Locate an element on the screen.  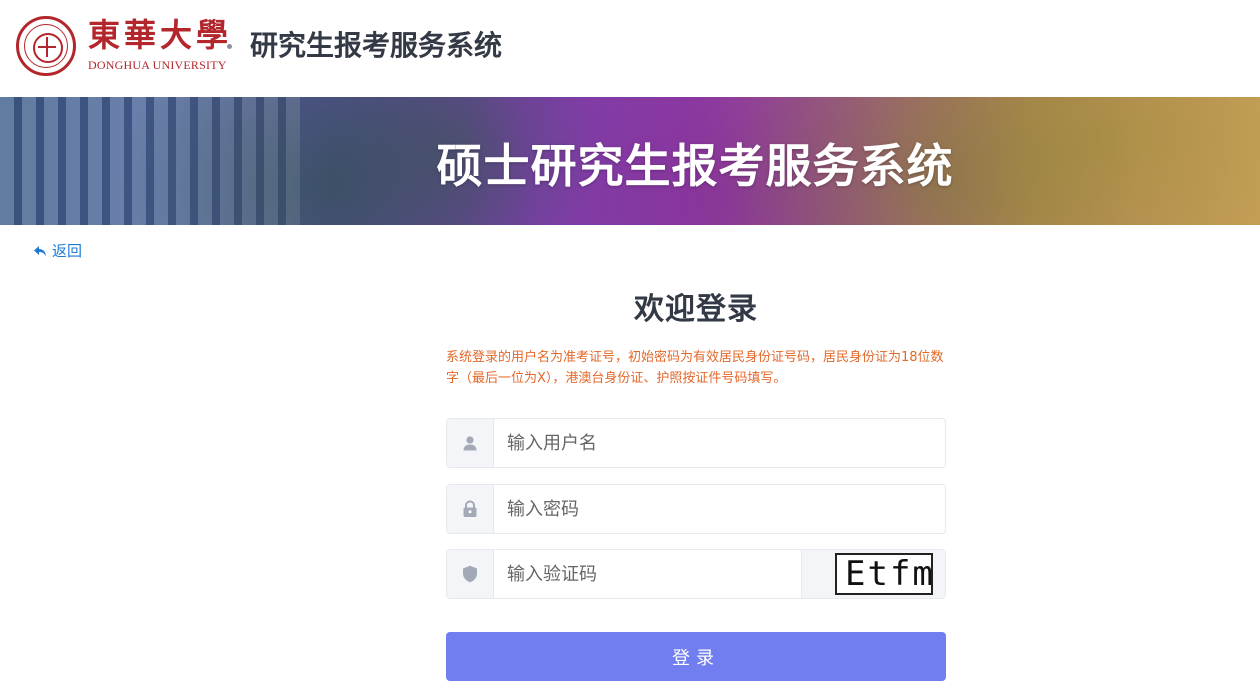
password-addon is located at coordinates (470, 509).